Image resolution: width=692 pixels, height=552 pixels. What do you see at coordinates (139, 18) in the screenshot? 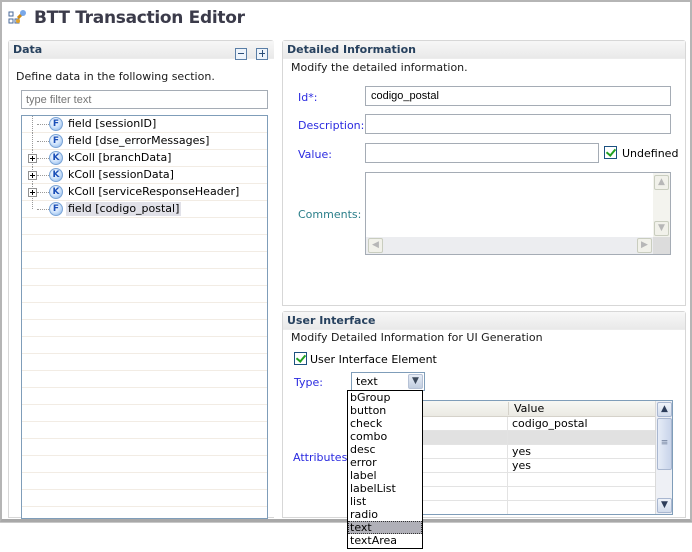
I see `editor-title: BTT Transaction Editor` at bounding box center [139, 18].